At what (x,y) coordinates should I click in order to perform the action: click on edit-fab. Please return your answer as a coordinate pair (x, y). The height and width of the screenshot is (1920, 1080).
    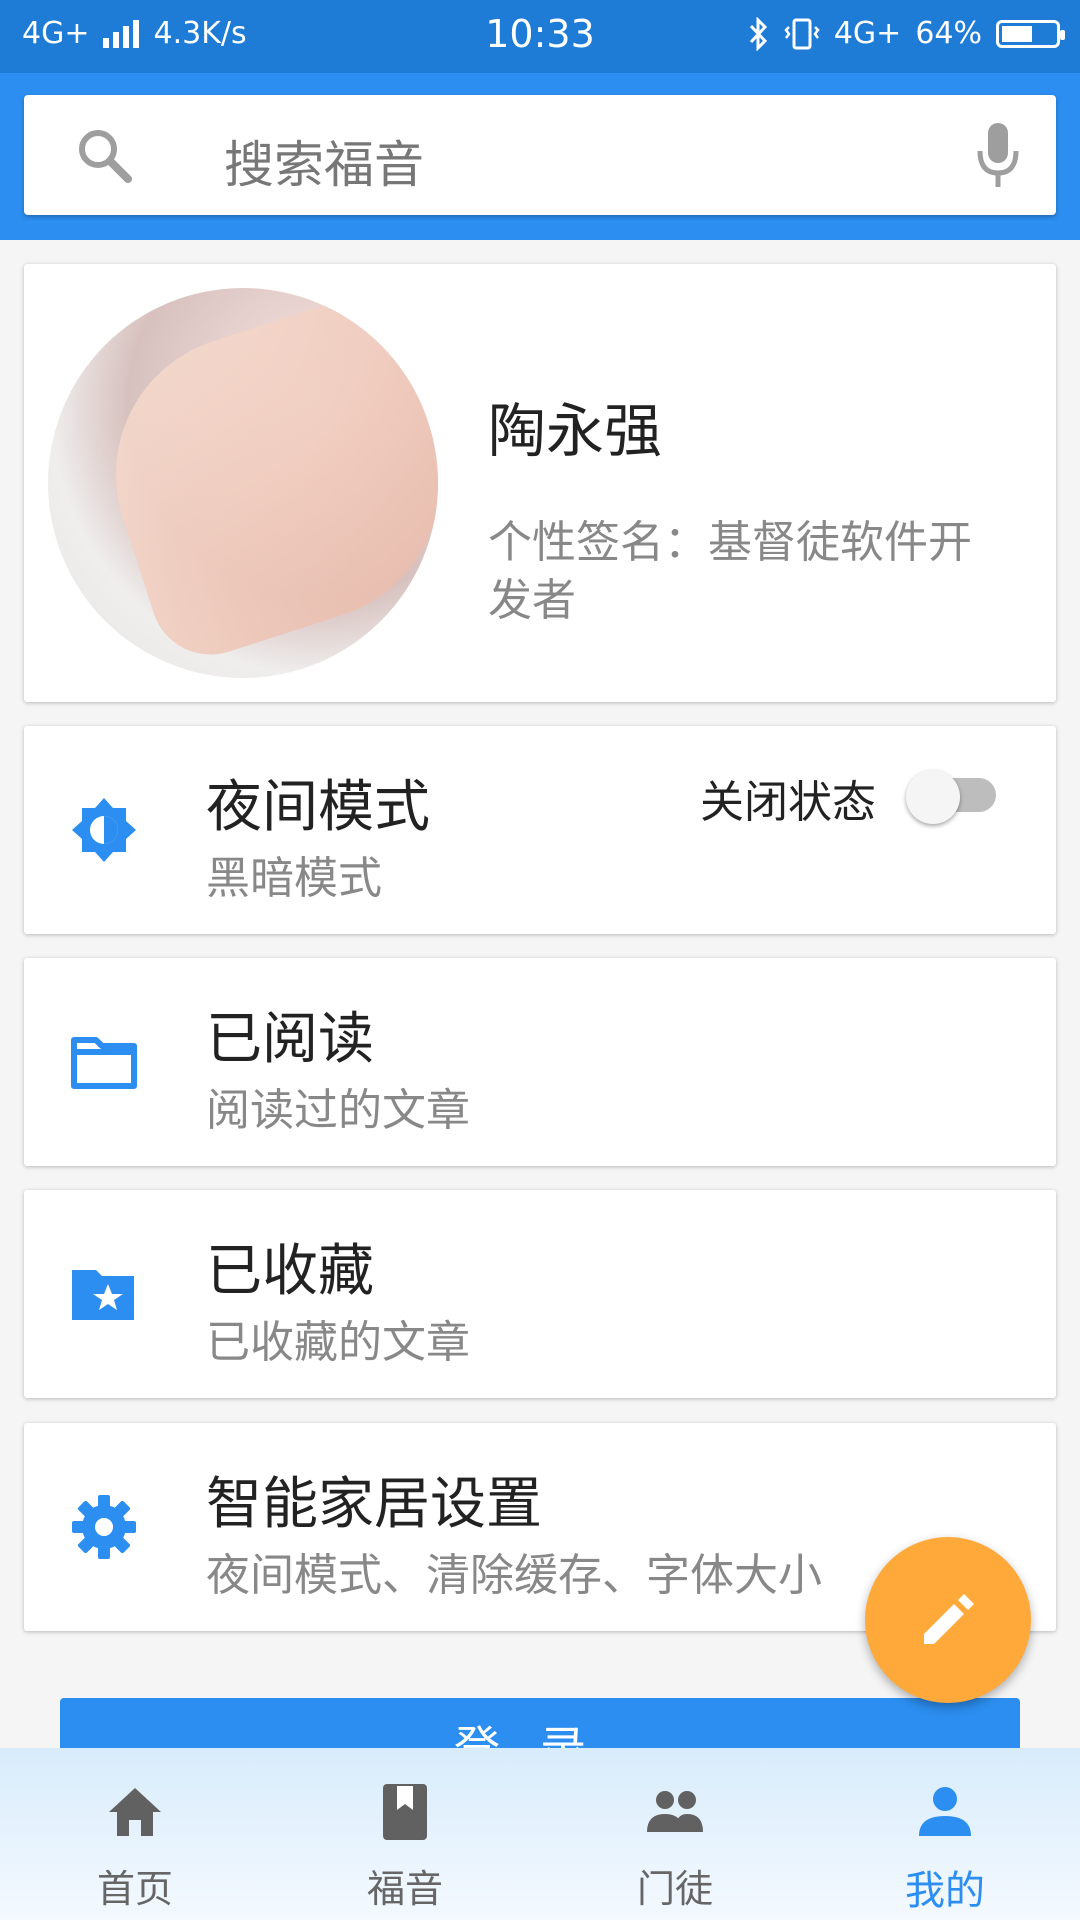
    Looking at the image, I should click on (948, 1620).